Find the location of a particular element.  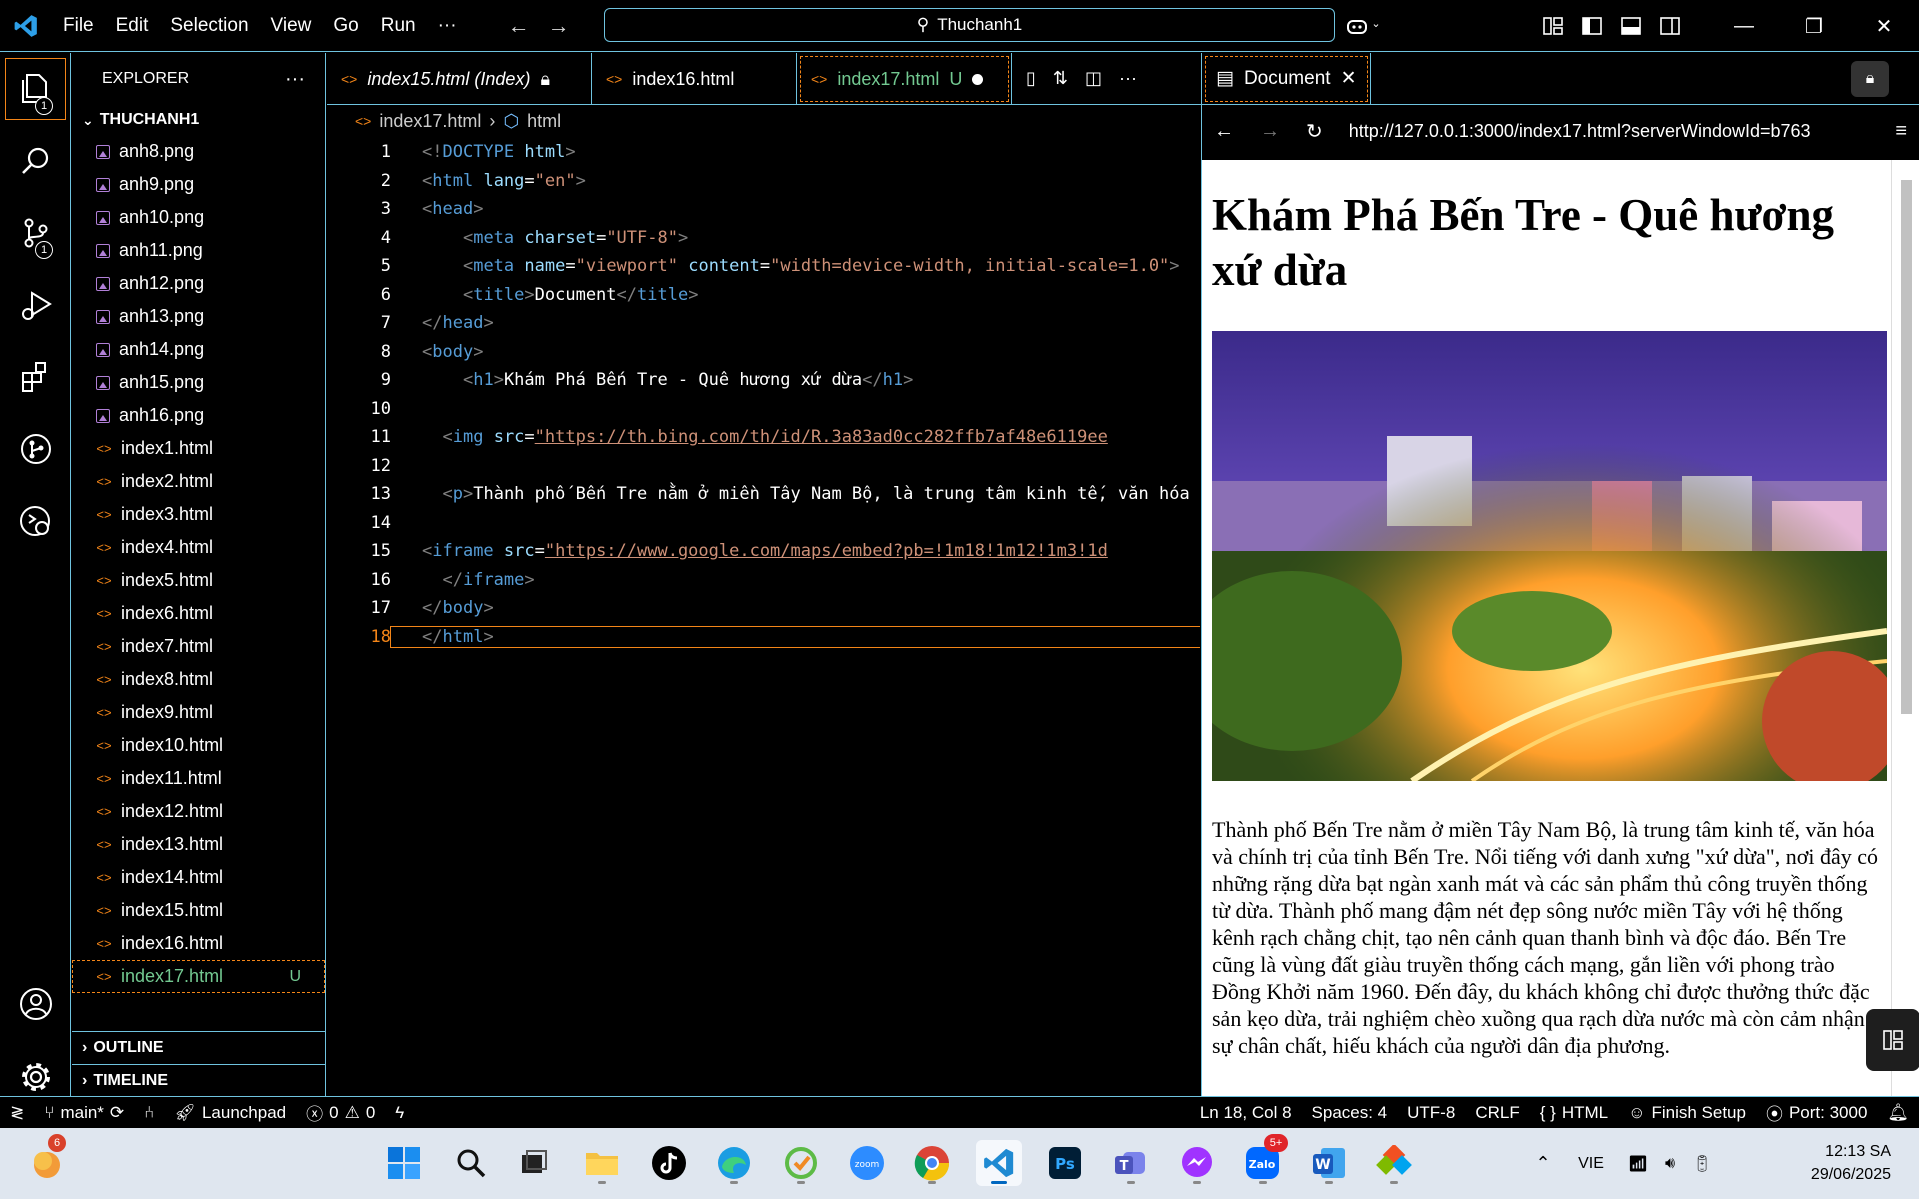

git-graph-status-icon: ⑃ is located at coordinates (149, 1113).